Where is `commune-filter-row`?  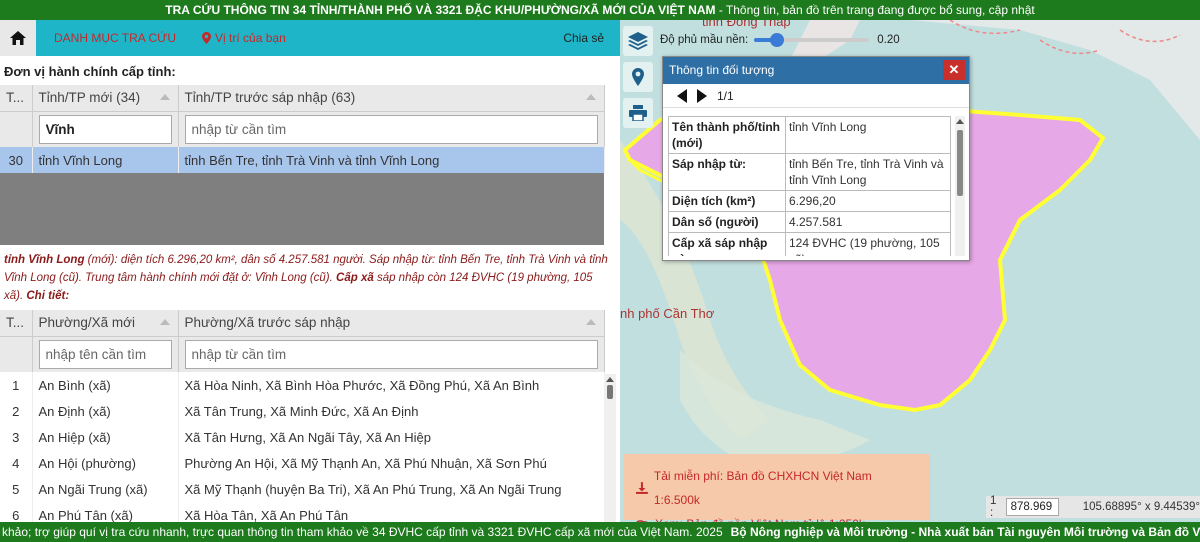 commune-filter-row is located at coordinates (302, 354).